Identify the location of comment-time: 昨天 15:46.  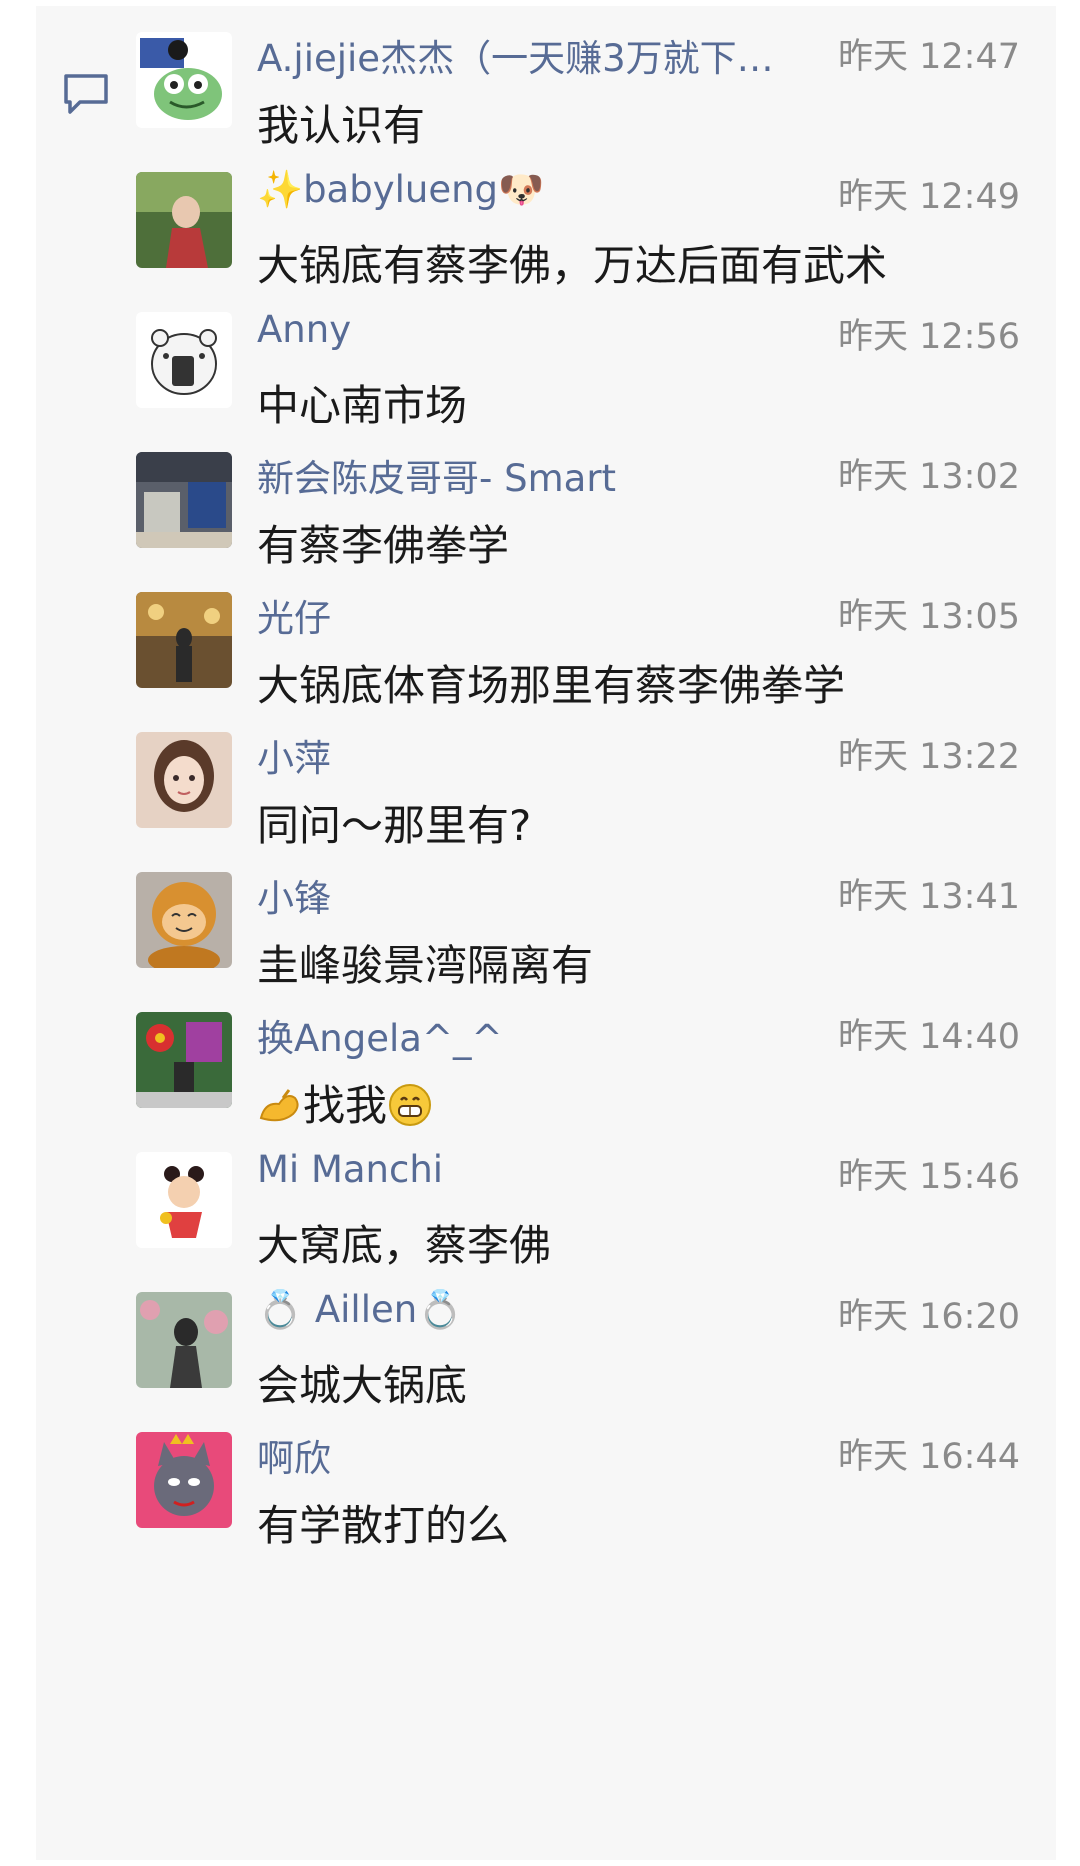
(929, 1177).